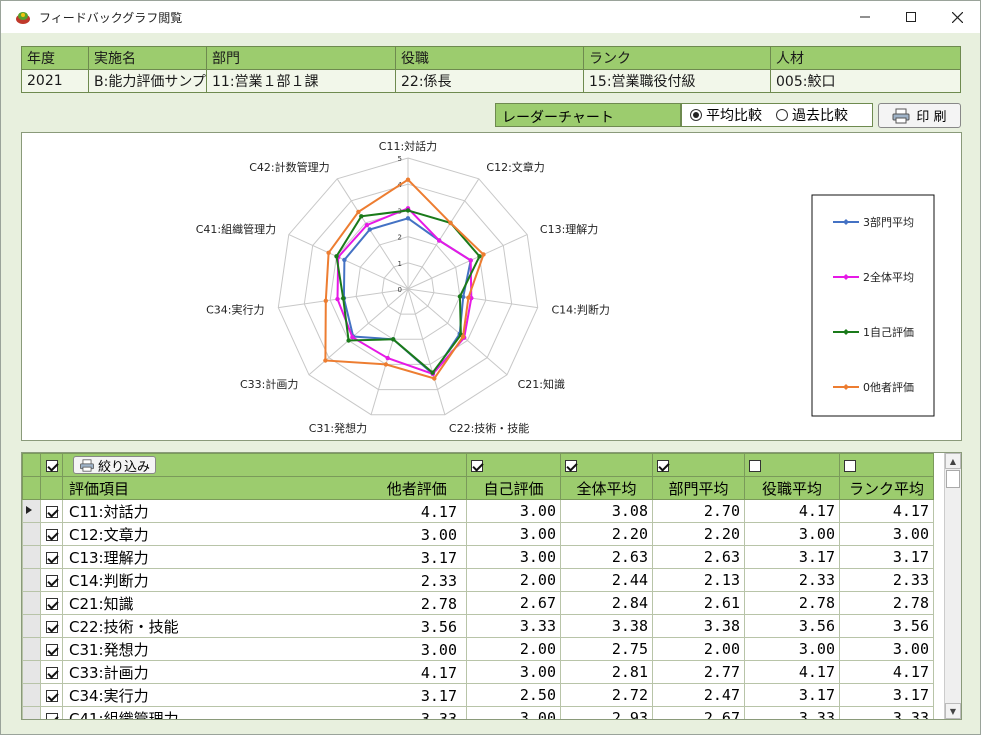 This screenshot has height=735, width=981. Describe the element at coordinates (588, 115) in the screenshot. I see `radar-chart-label: レーダーチャート` at that location.